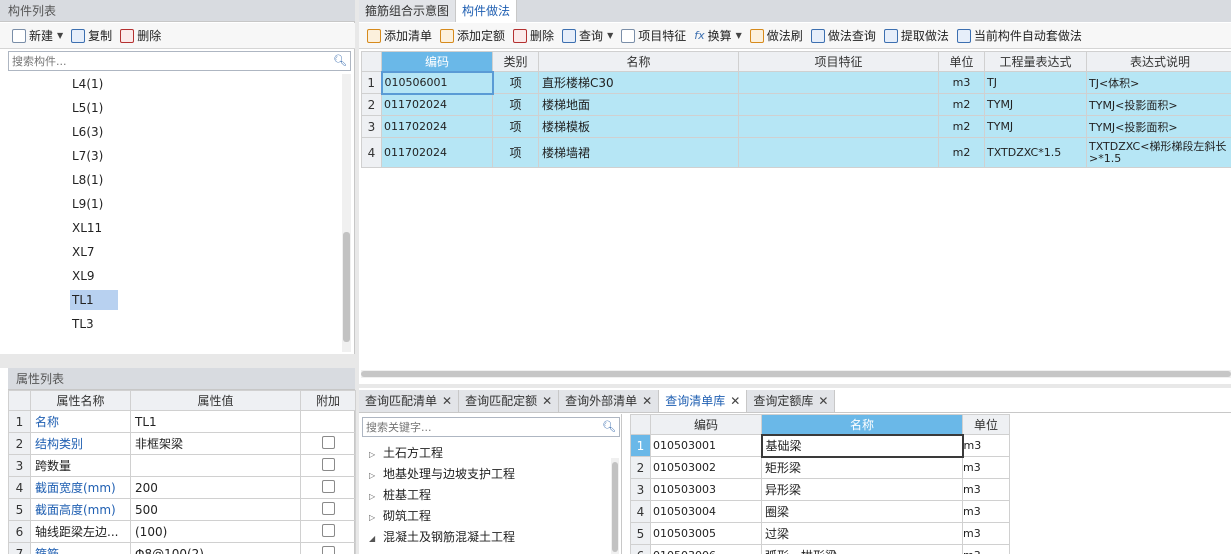  Describe the element at coordinates (609, 426) in the screenshot. I see `search-icon: 🔍︎` at that location.